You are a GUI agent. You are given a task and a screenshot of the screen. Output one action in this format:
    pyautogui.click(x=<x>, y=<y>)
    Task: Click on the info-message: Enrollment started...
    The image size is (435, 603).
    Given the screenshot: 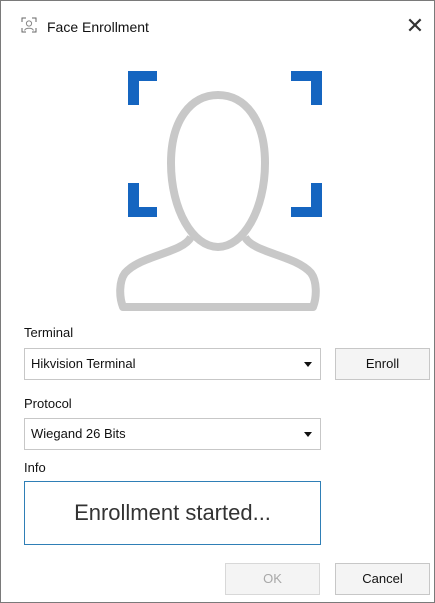 What is the action you would take?
    pyautogui.click(x=172, y=512)
    